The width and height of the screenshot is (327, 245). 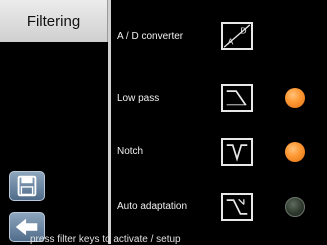 I want to click on filter-label-auto-adaptation: Auto adaptation, so click(x=152, y=206).